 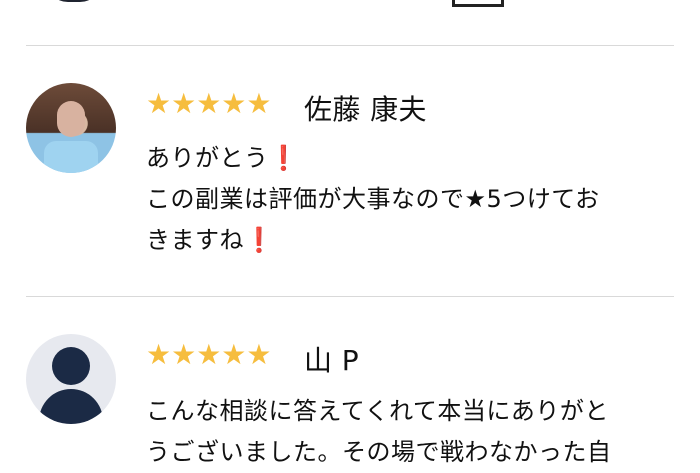 What do you see at coordinates (209, 103) in the screenshot?
I see `rating-stars-1: ★★★★★` at bounding box center [209, 103].